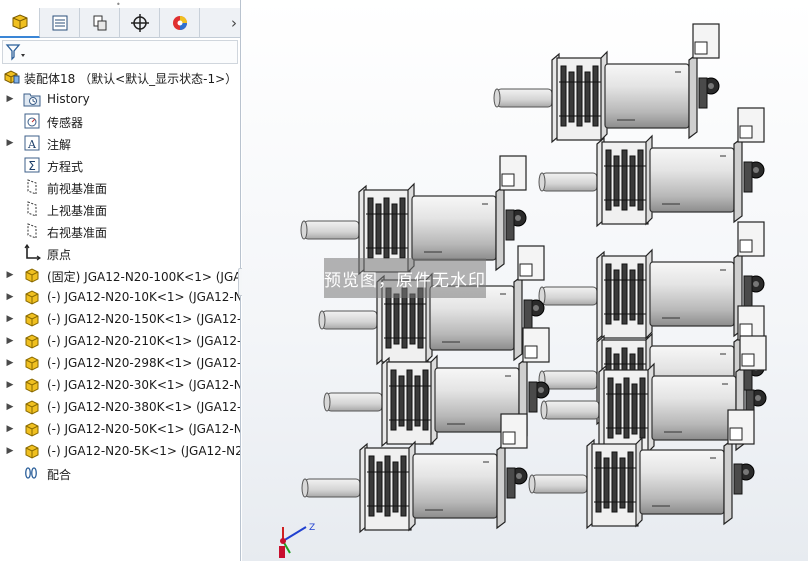  Describe the element at coordinates (144, 341) in the screenshot. I see `tree-item-label: (-) JGA12-N20-210K<1> (JGA12-I` at that location.